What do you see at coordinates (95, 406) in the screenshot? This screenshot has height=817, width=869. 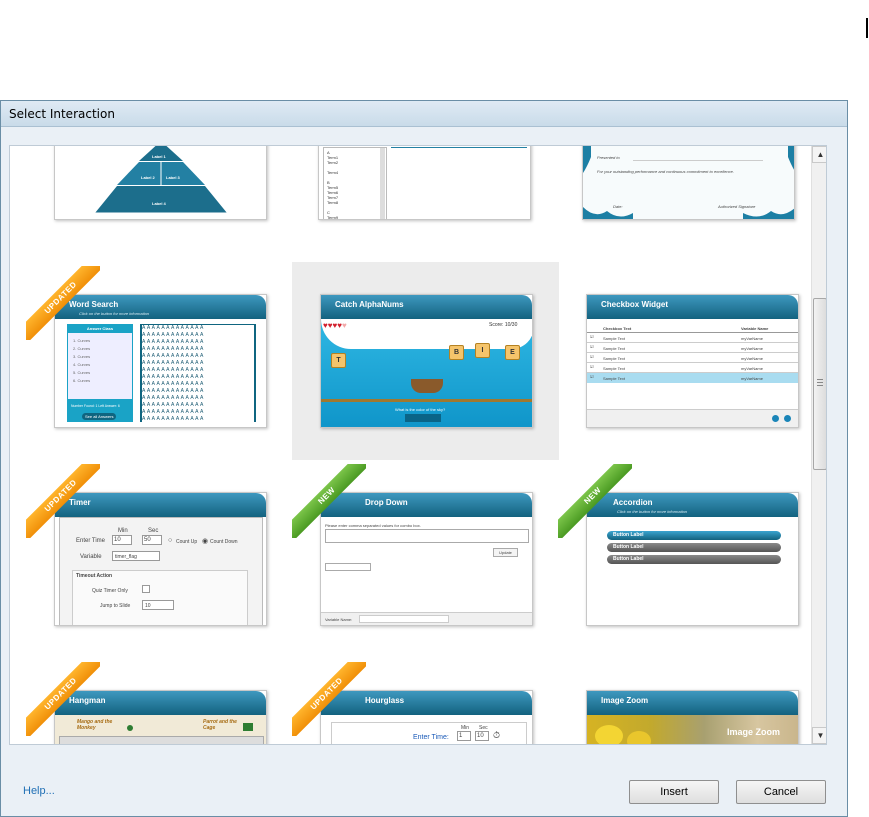 I see `number-found: Number Found: 1 Left Answer: 6` at bounding box center [95, 406].